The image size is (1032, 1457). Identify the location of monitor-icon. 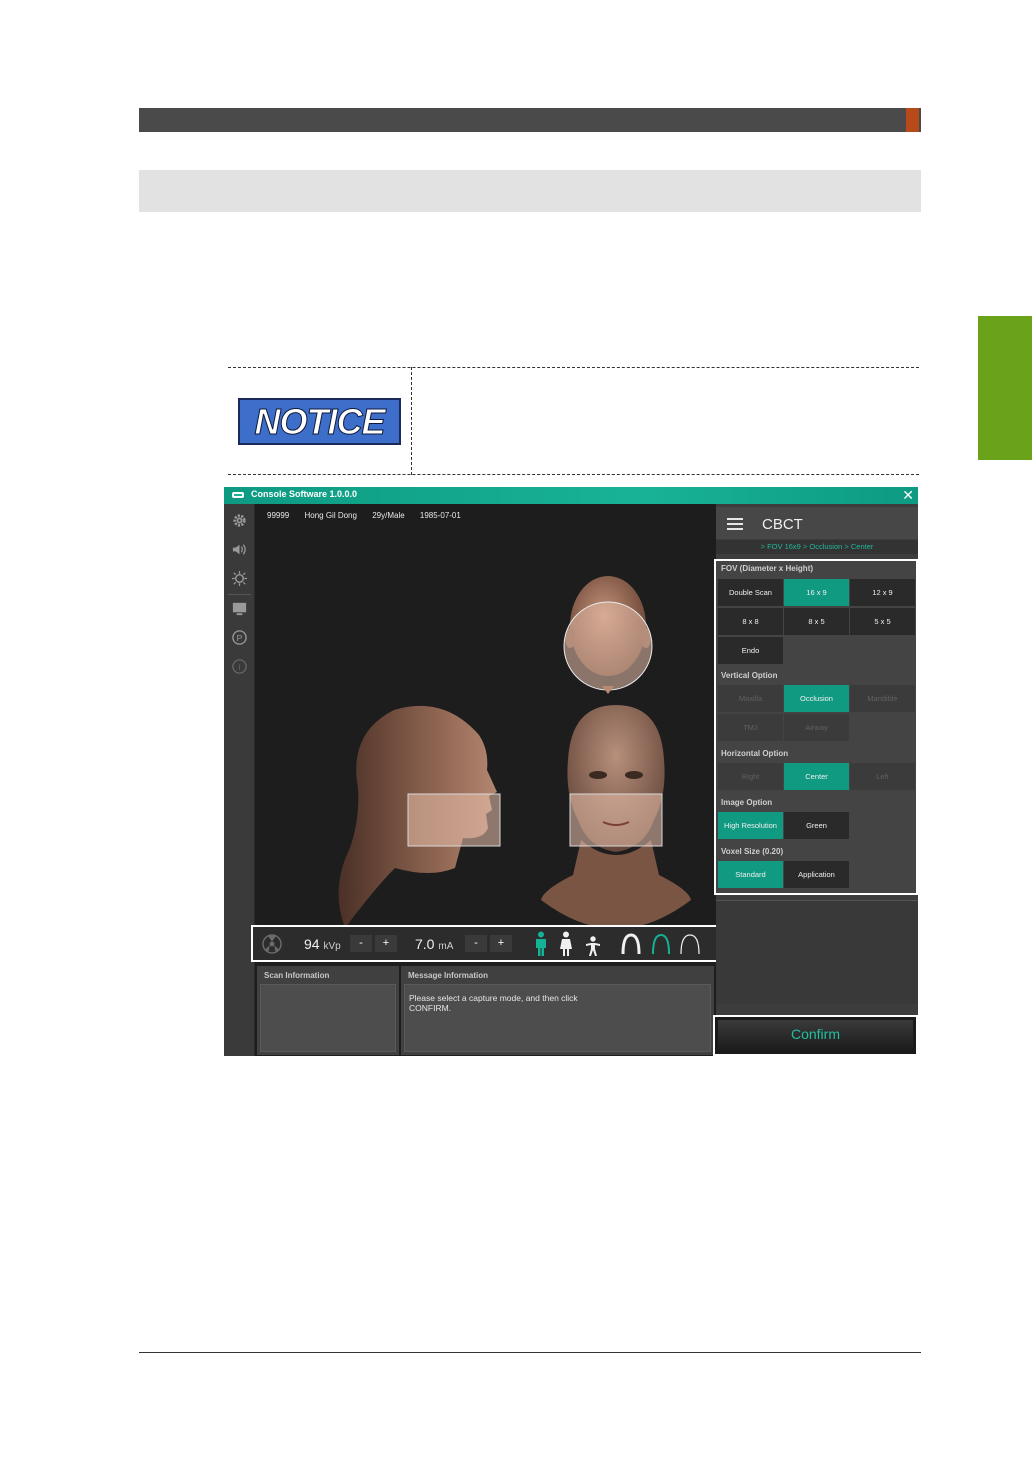
(239, 608).